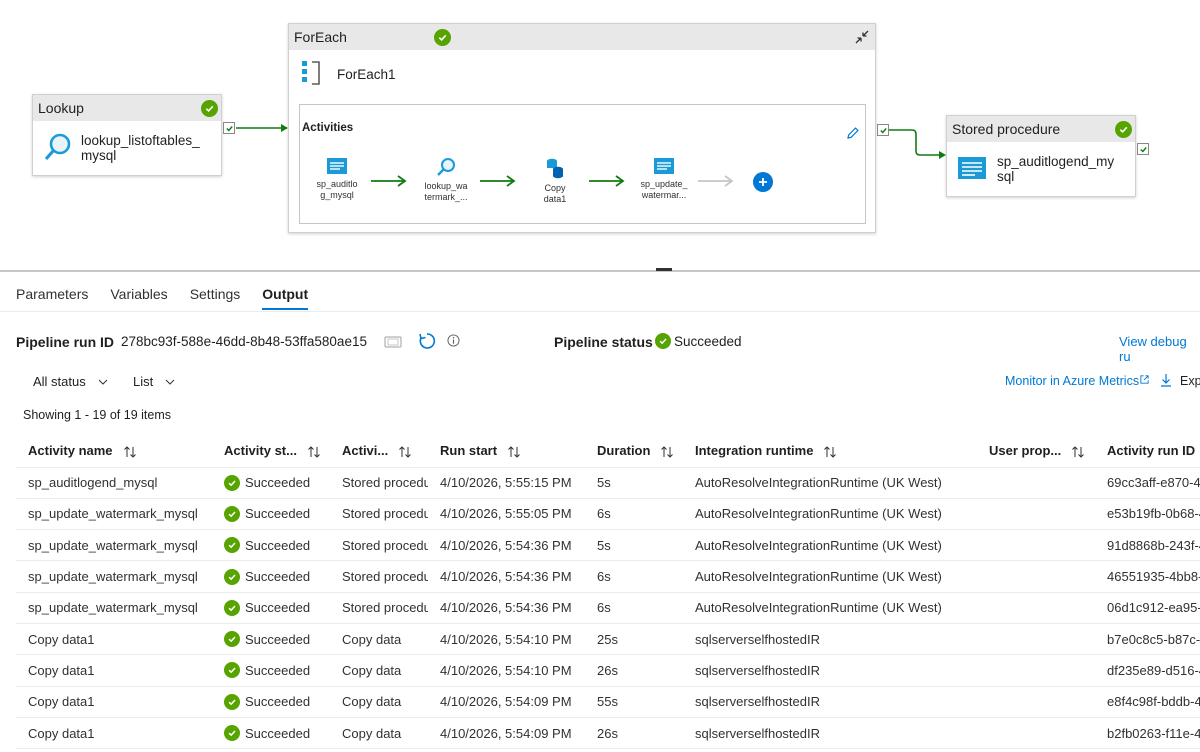 The image size is (1200, 752). I want to click on add-activity-icon, so click(763, 182).